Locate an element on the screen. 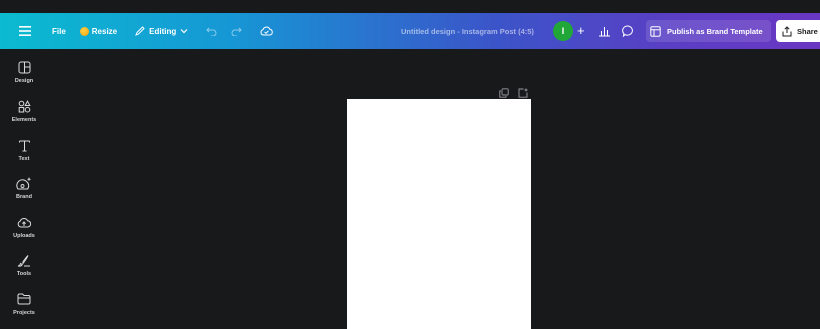  user-avatar: I is located at coordinates (563, 31).